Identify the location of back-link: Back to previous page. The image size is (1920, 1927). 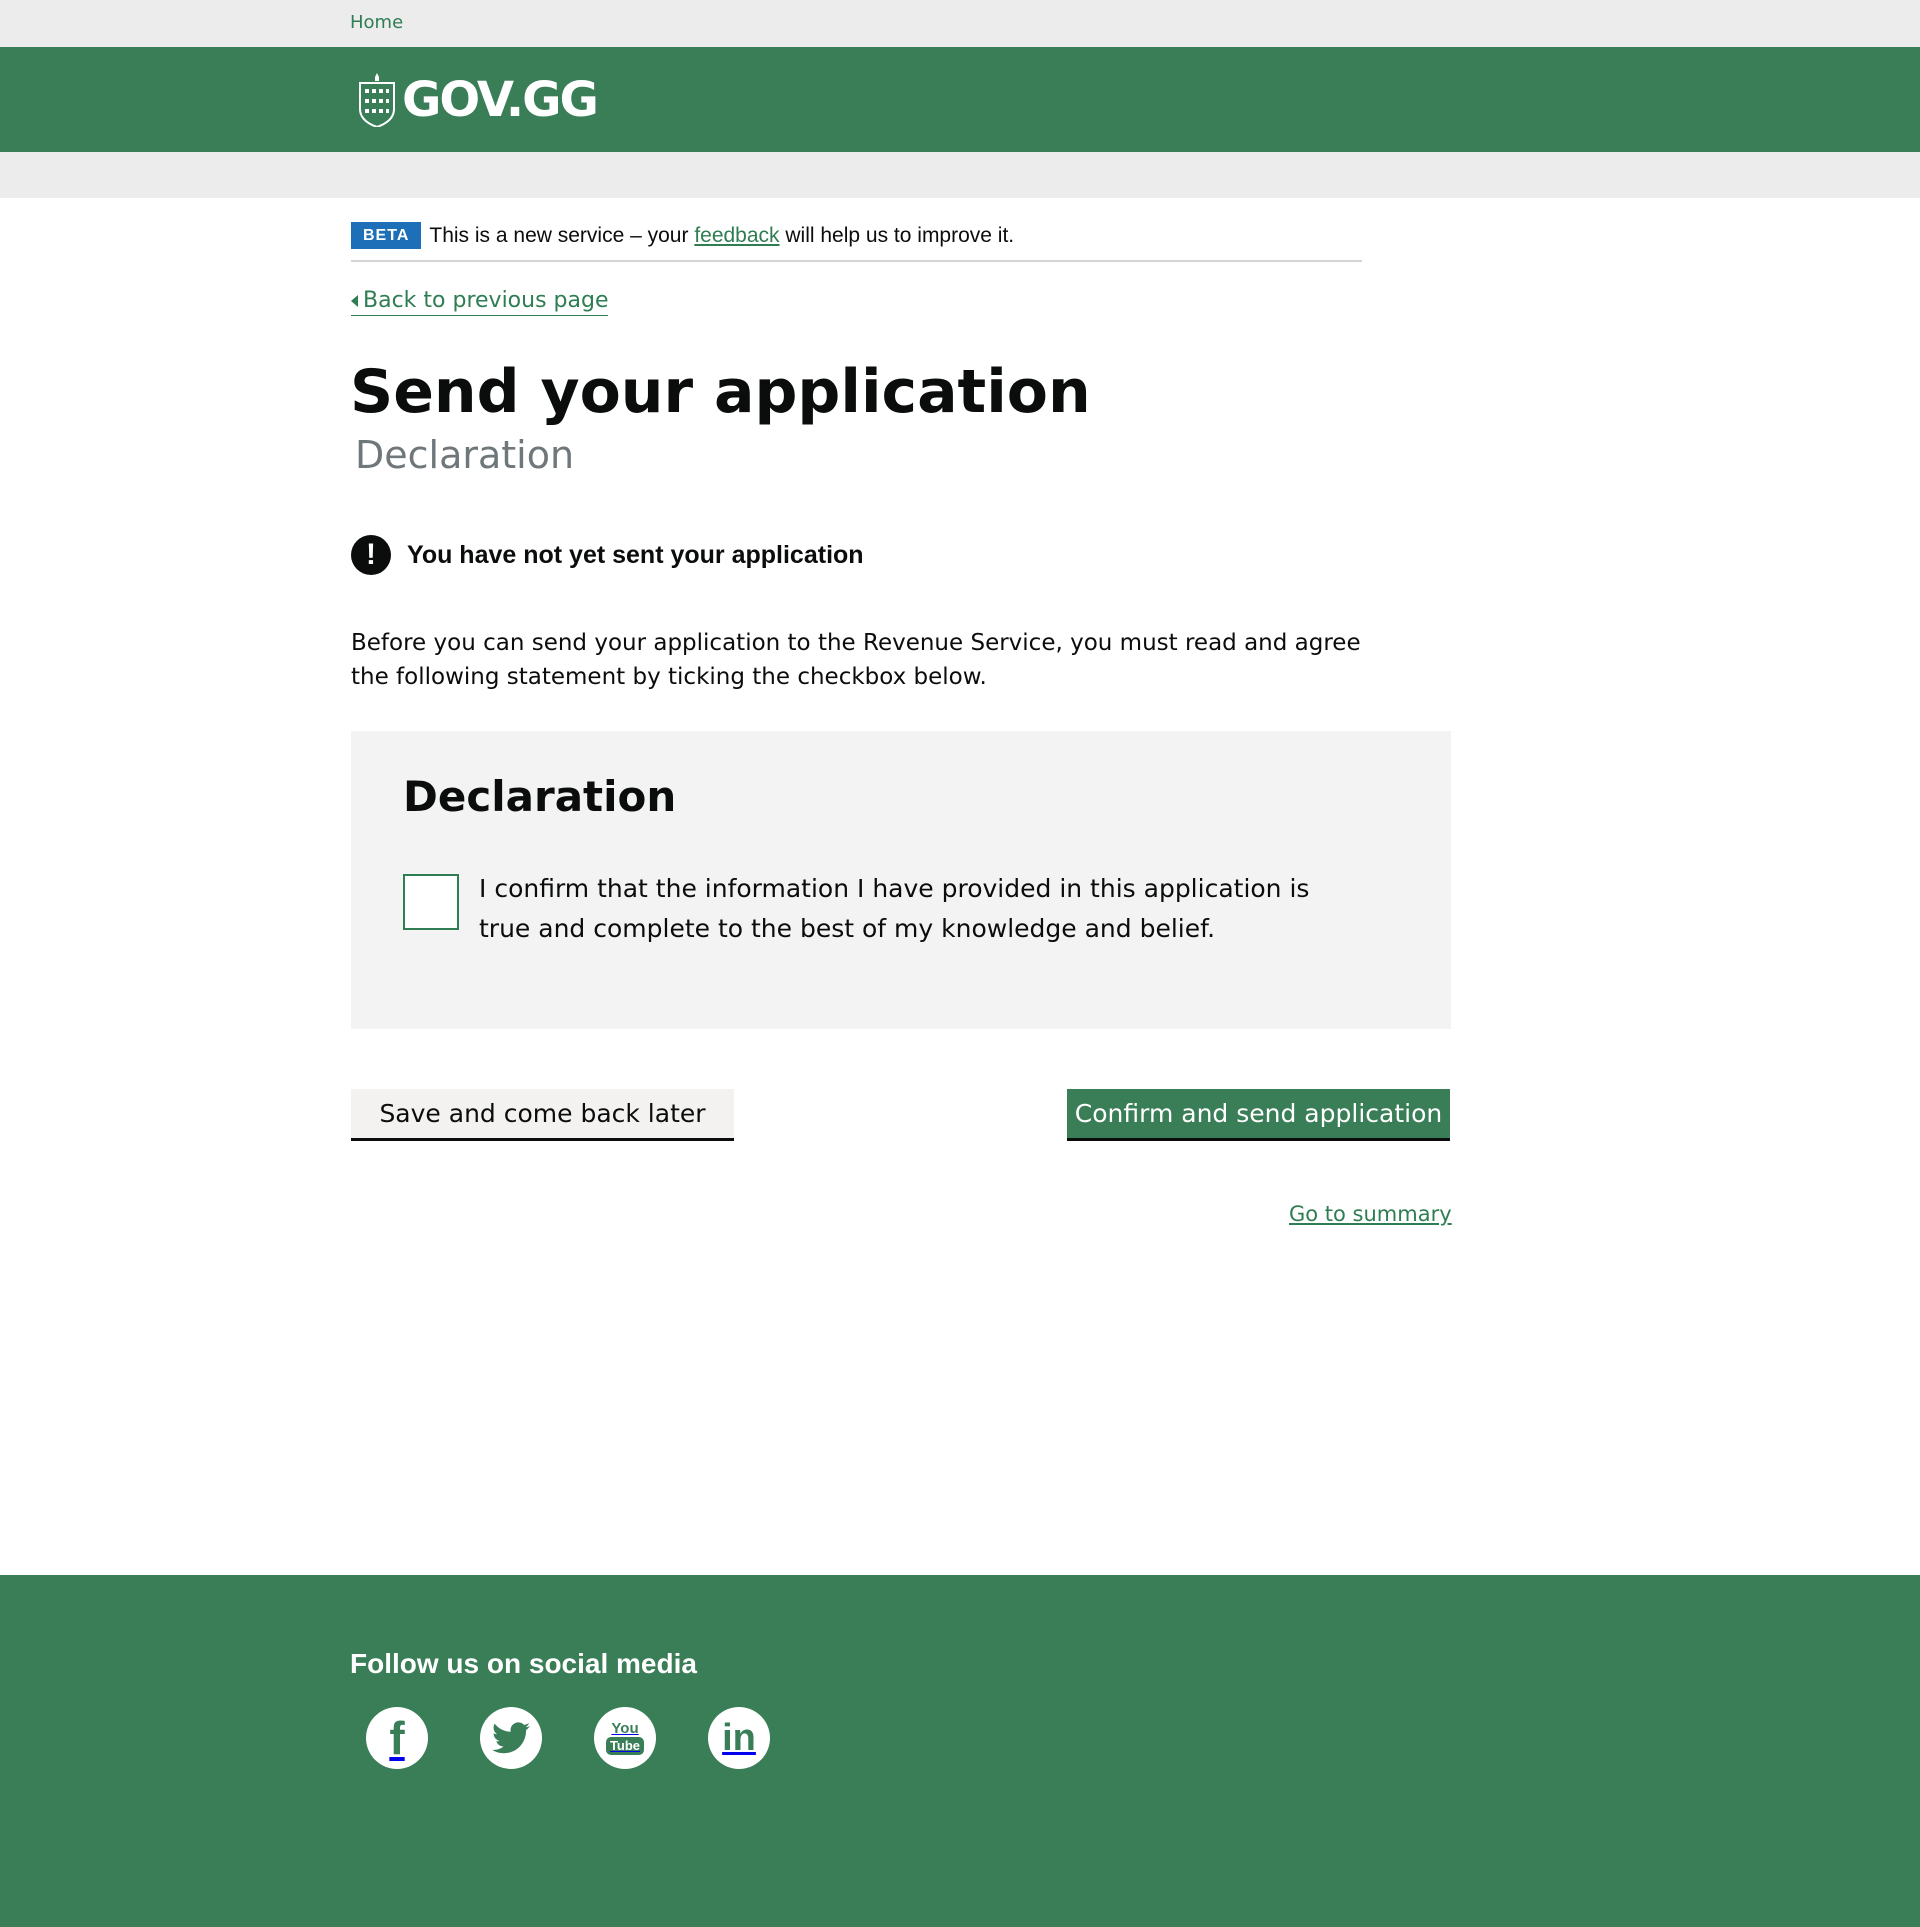
(480, 302).